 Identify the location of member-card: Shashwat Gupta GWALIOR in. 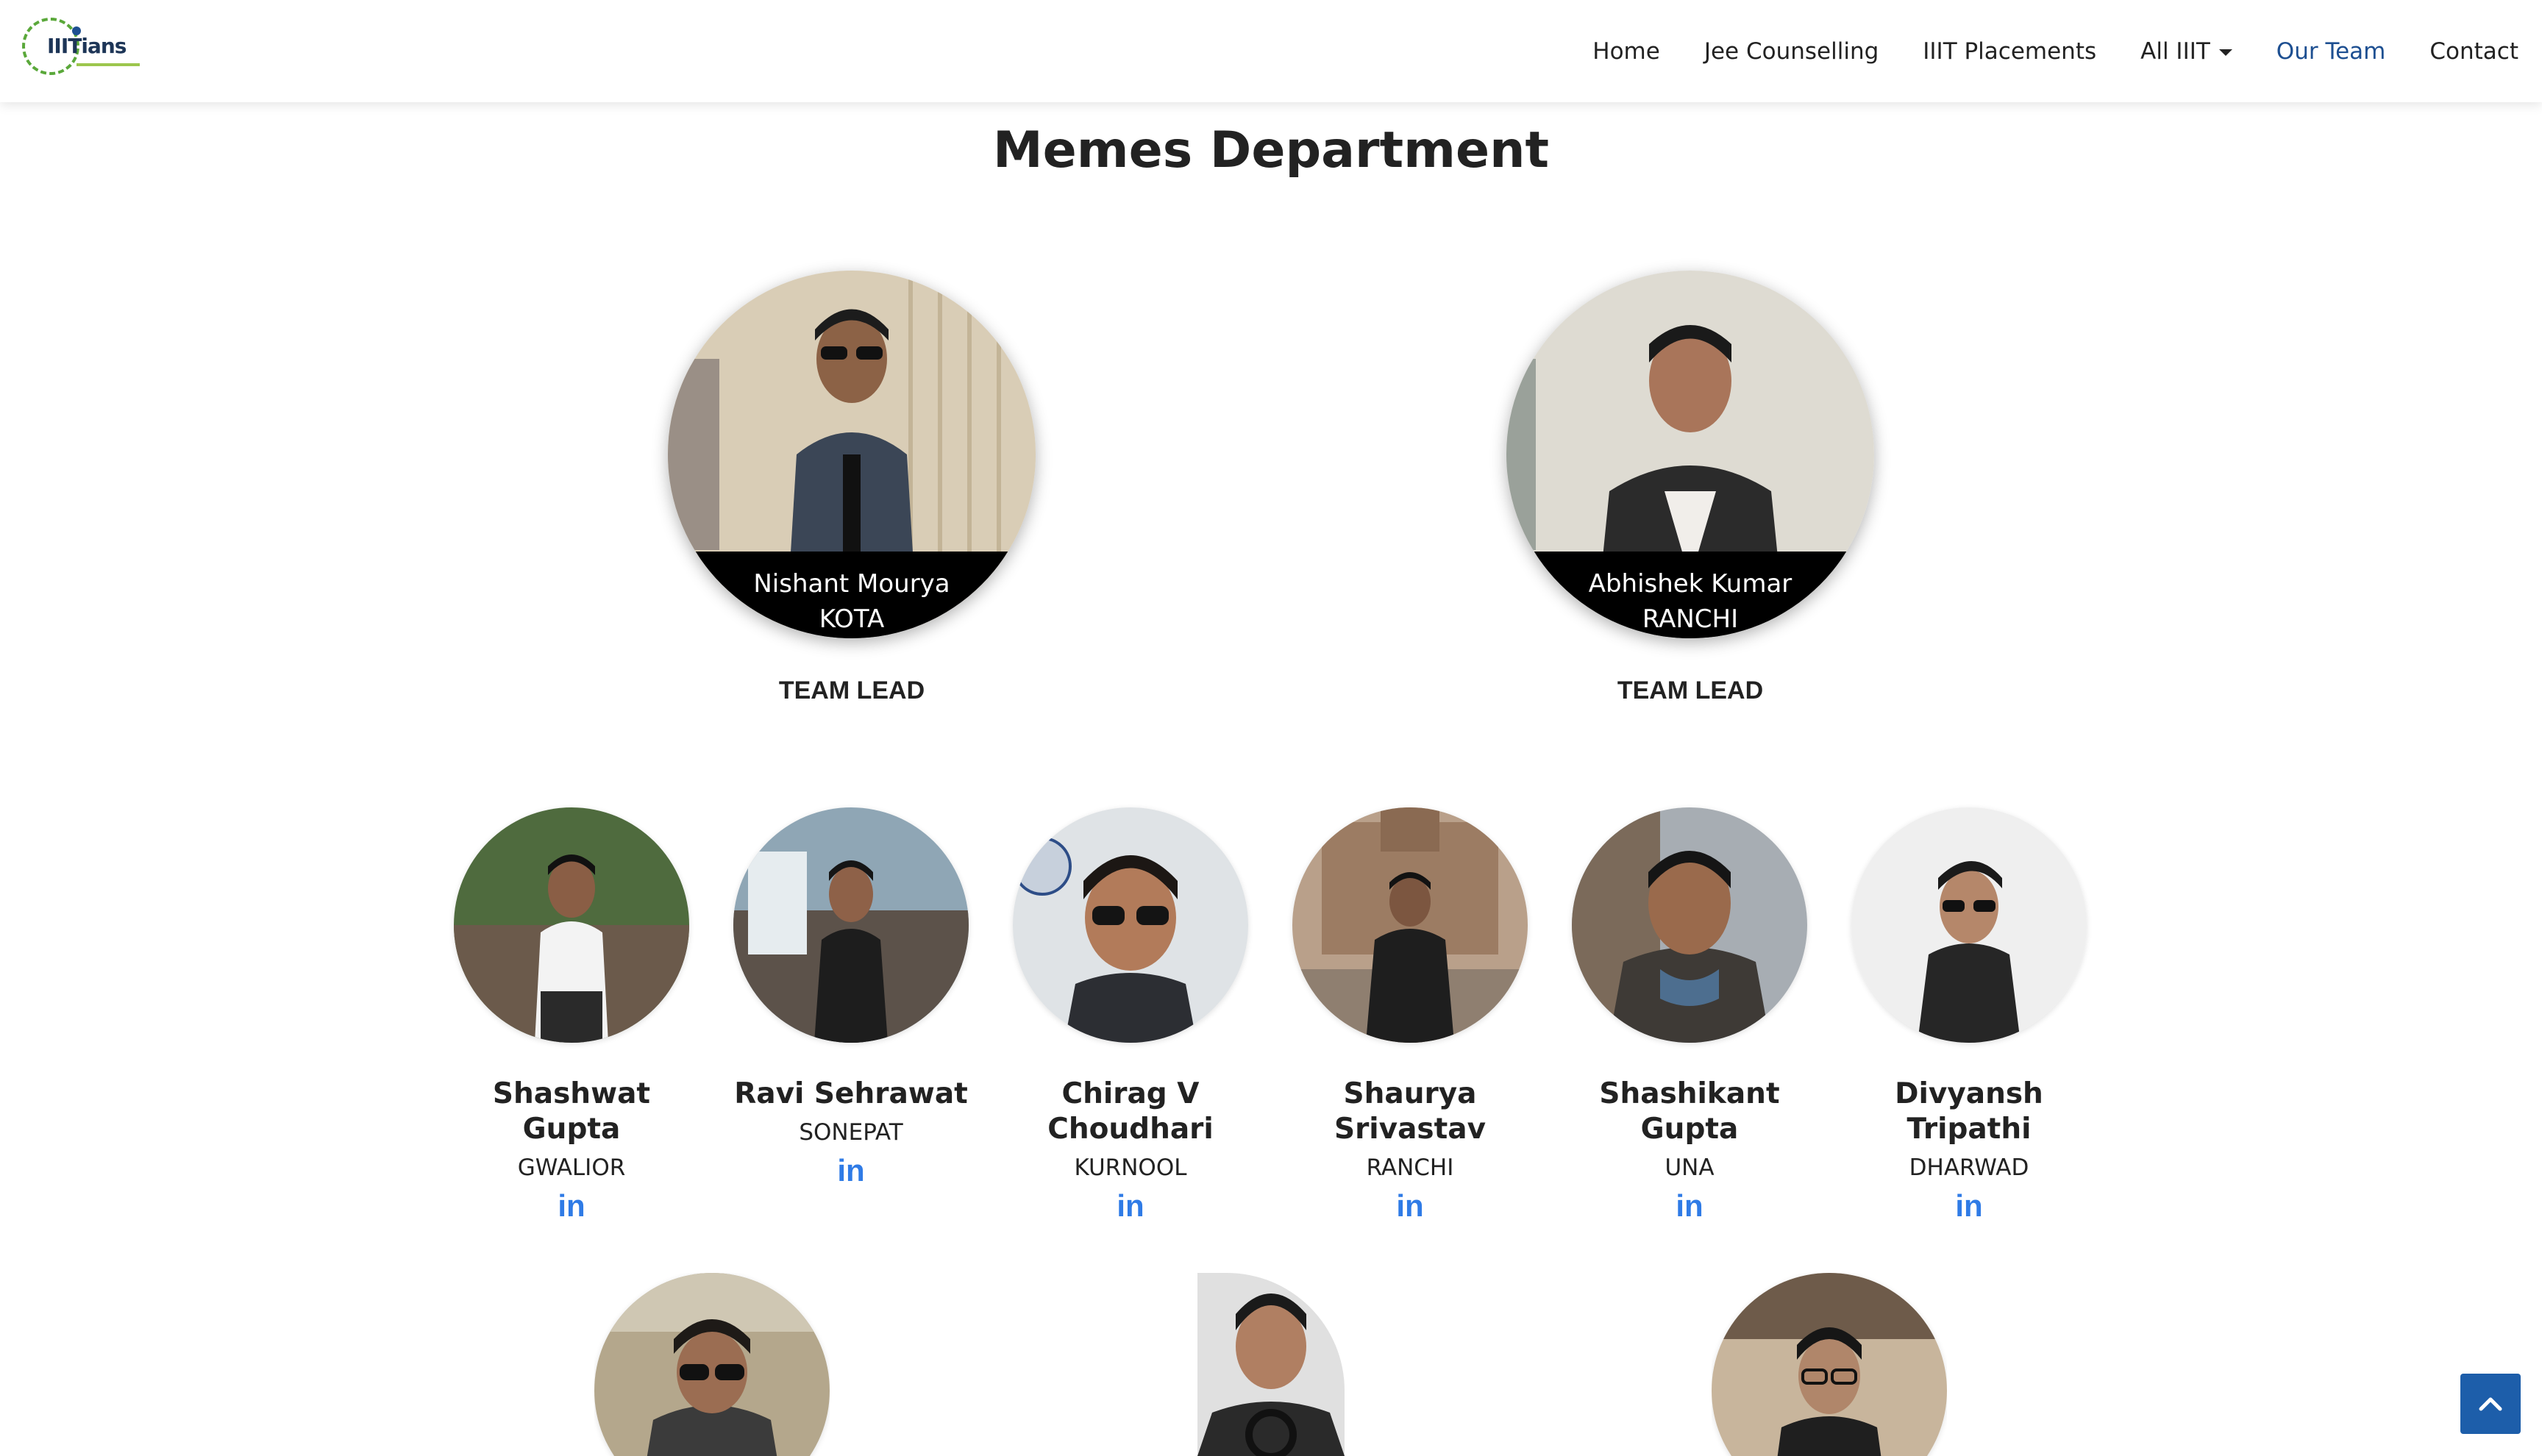
(571, 1014).